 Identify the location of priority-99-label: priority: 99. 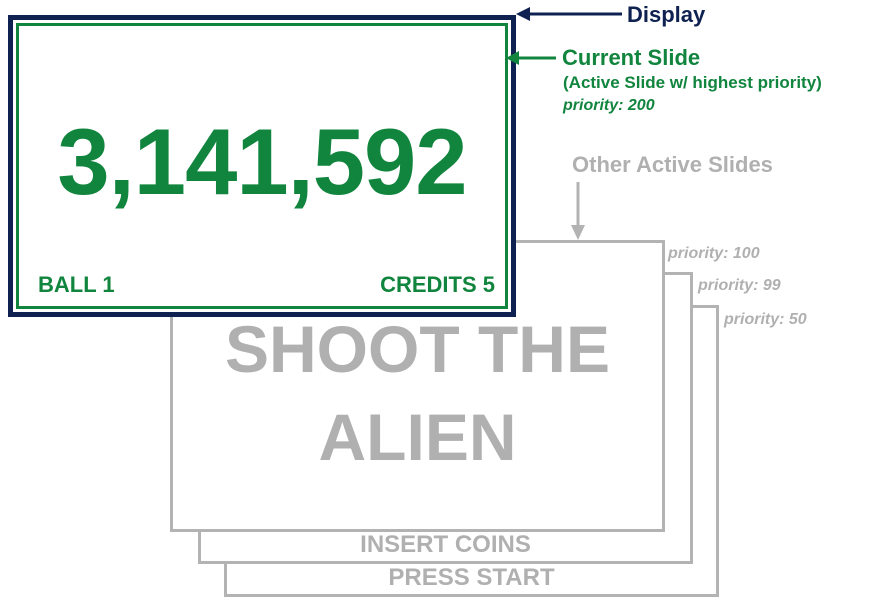
(739, 285).